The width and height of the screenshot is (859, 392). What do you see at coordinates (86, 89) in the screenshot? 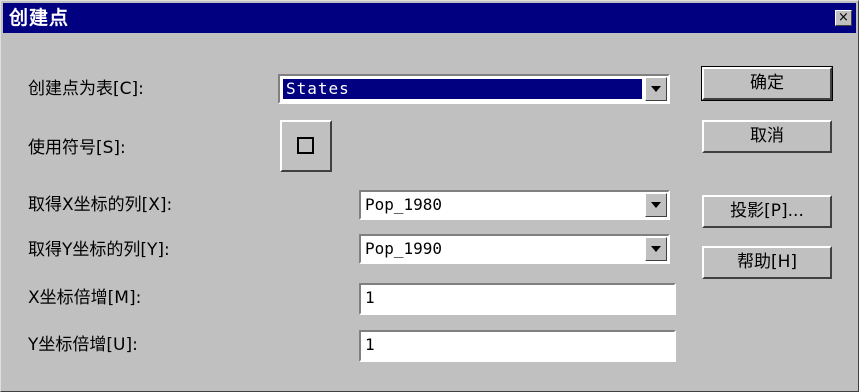
I see `table-label: 创建点为表[C]:` at bounding box center [86, 89].